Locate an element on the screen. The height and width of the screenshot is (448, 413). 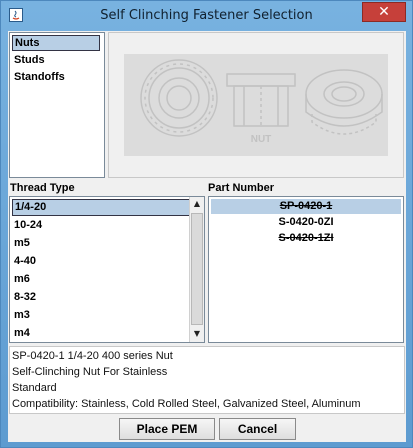
list-item-m3: m3 is located at coordinates (101, 315).